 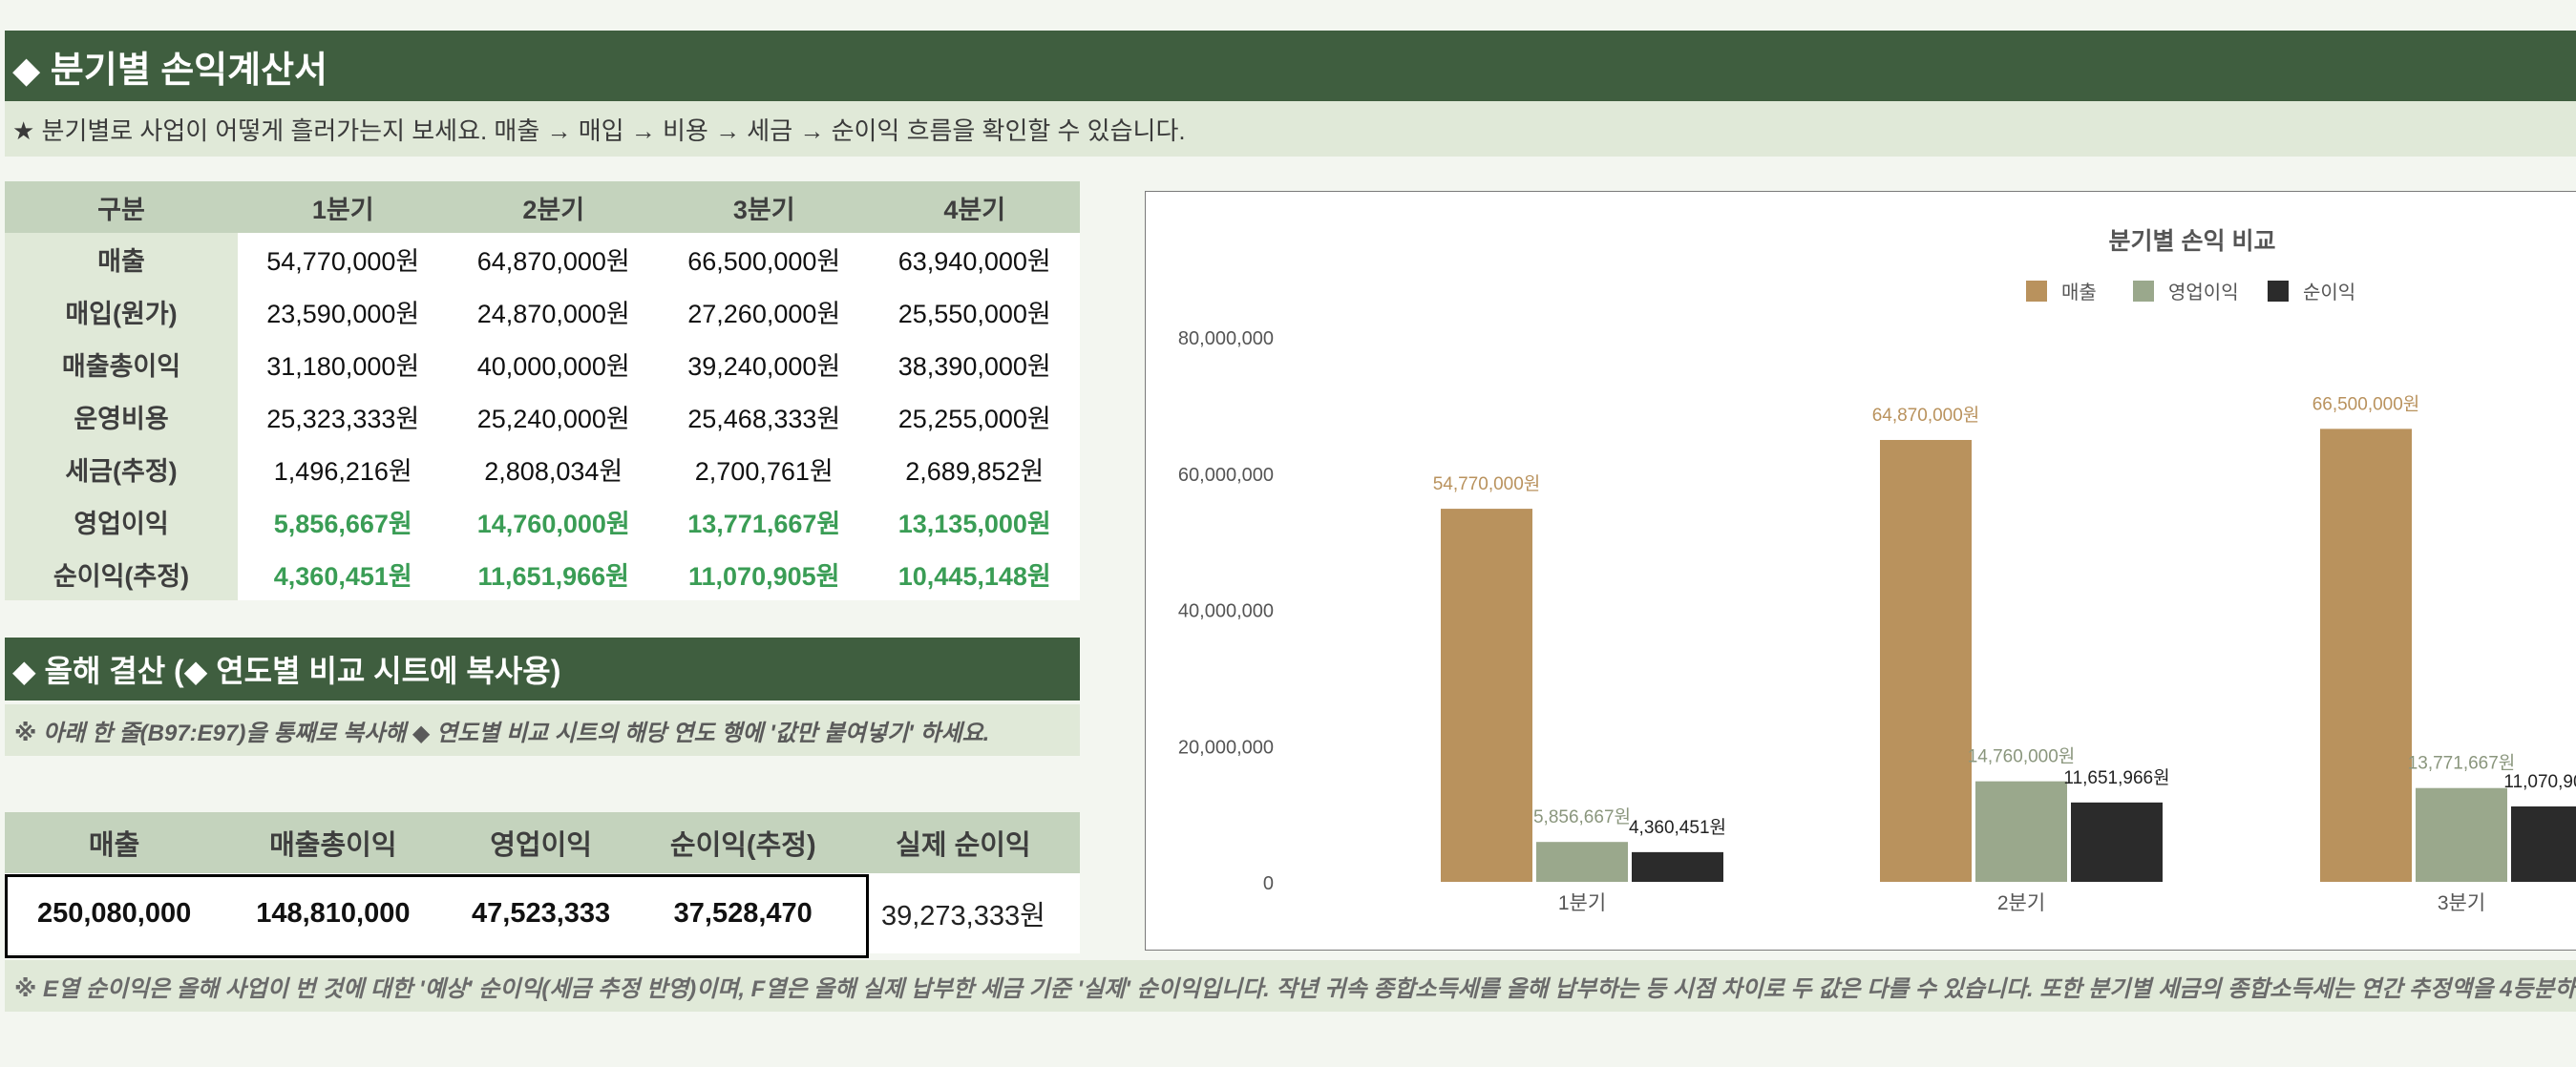 I want to click on header-actual-net-profit: 실제 순이익, so click(x=963, y=842).